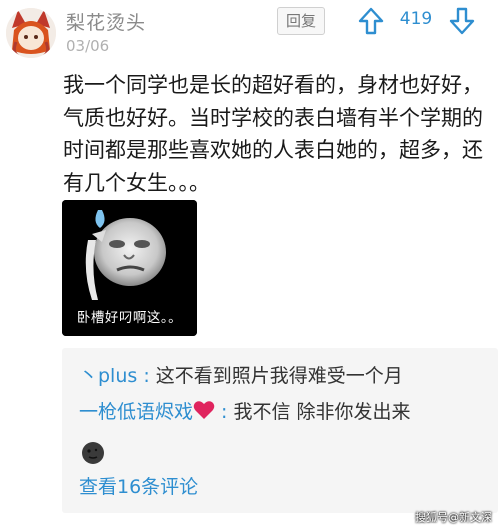 This screenshot has height=530, width=500. Describe the element at coordinates (301, 21) in the screenshot. I see `reply-button: 回复` at that location.